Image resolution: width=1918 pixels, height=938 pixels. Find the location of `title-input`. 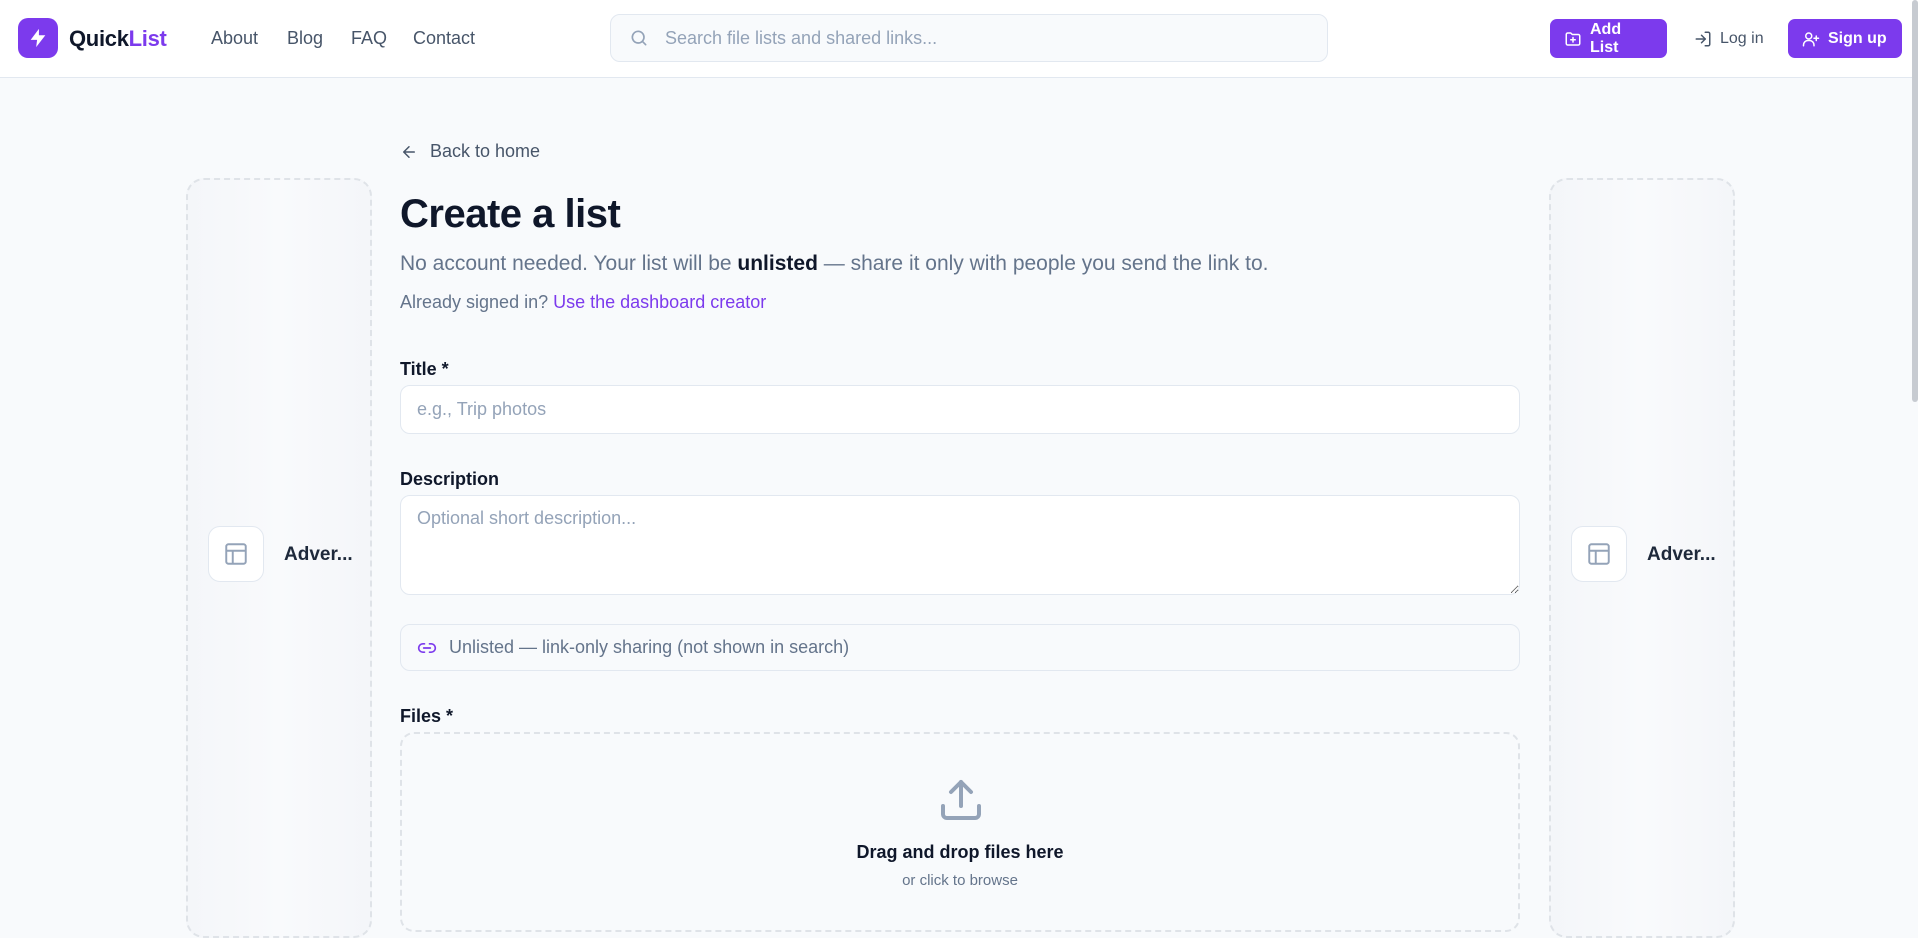

title-input is located at coordinates (960, 409).